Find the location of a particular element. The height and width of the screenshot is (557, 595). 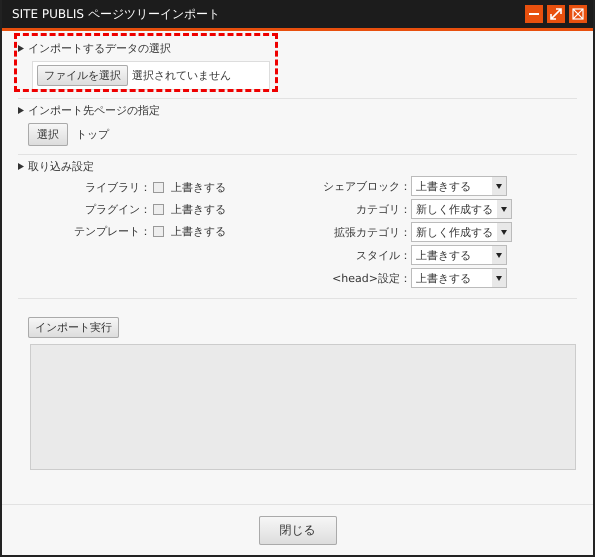

close-button: 閉じる is located at coordinates (297, 530).